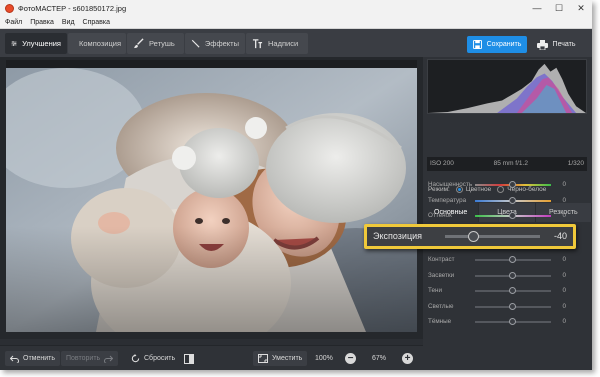 The height and width of the screenshot is (377, 600). I want to click on exif-iso: ISO 200, so click(442, 163).